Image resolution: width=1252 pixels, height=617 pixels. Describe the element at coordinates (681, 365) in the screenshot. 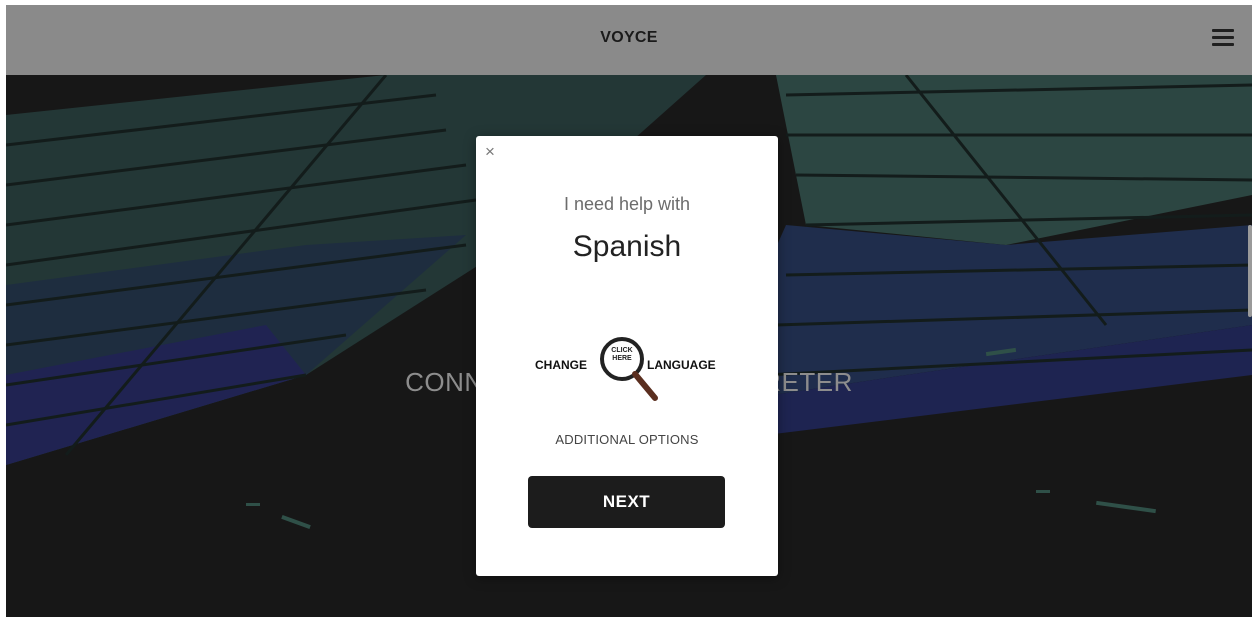

I see `change-language-right-text: LANGUAGE` at that location.